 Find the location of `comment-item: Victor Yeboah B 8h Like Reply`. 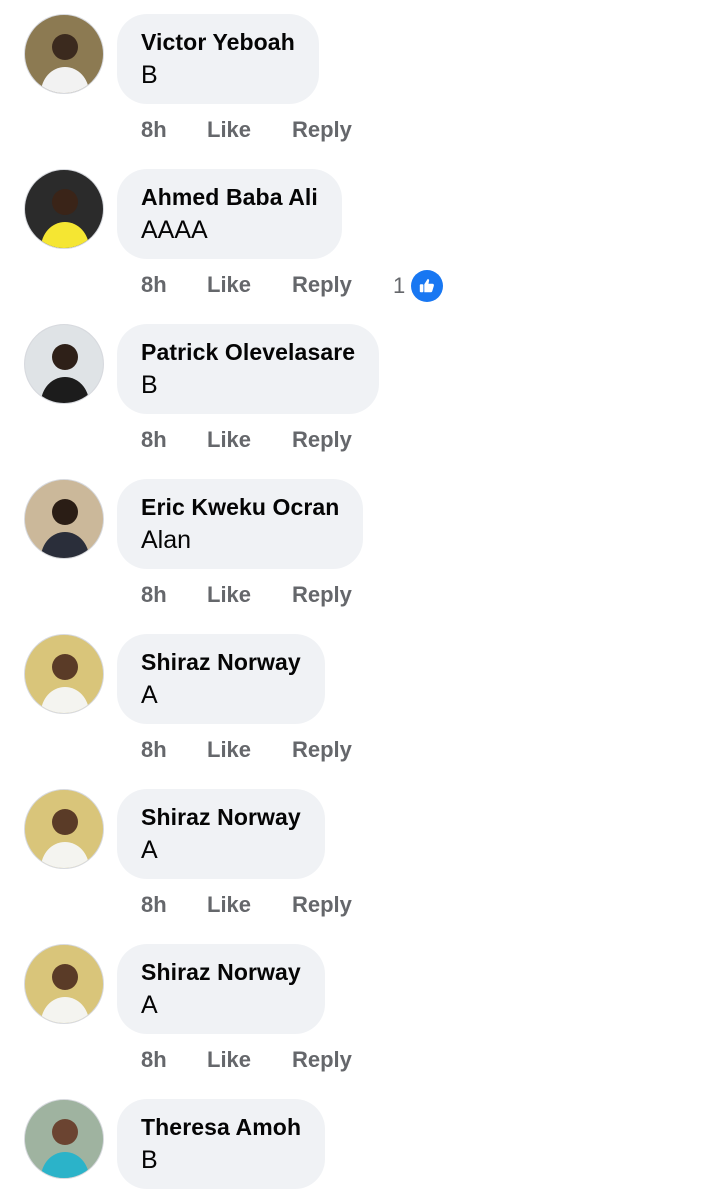

comment-item: Victor Yeboah B 8h Like Reply is located at coordinates (360, 77).